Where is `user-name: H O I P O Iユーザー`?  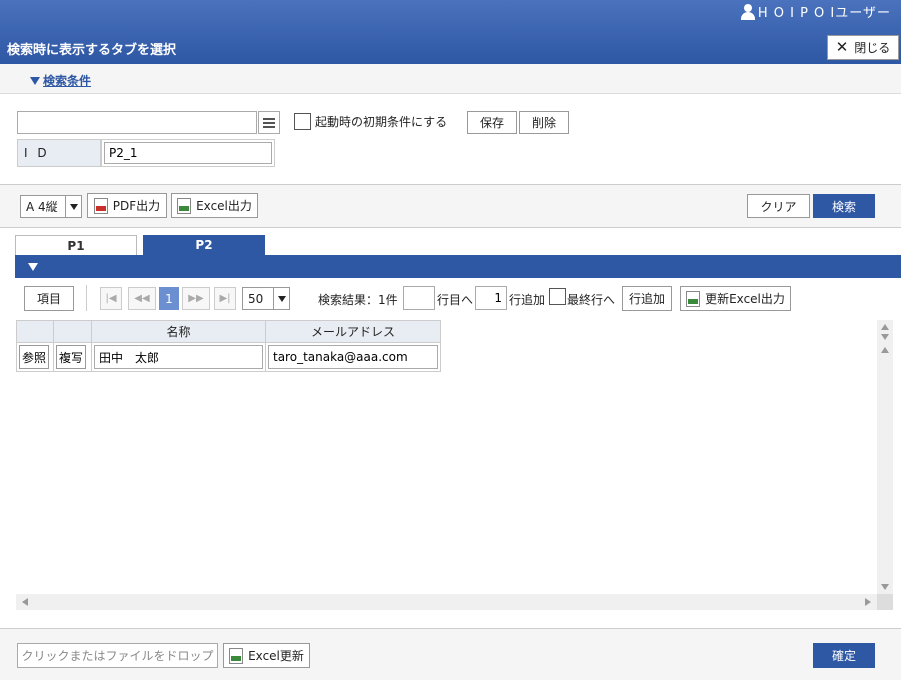
user-name: H O I P O Iユーザー is located at coordinates (824, 13).